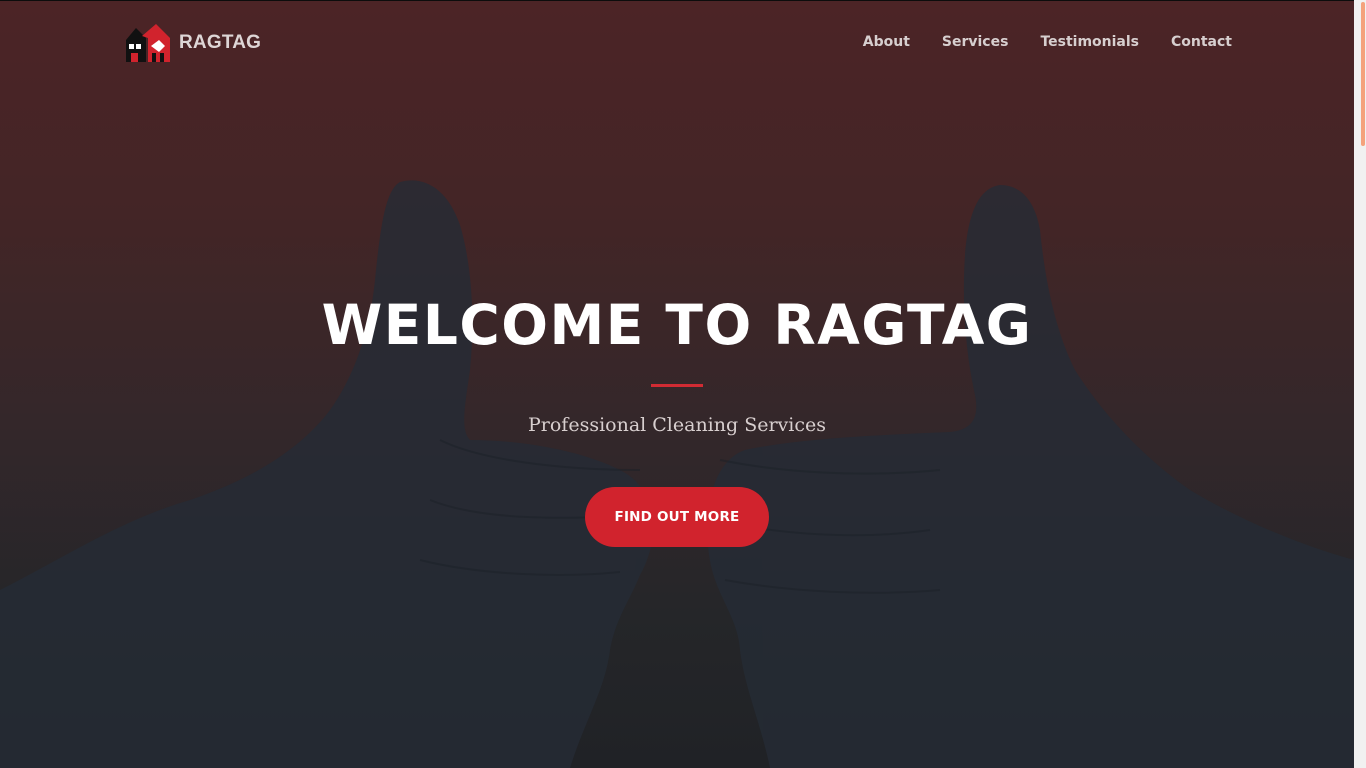  Describe the element at coordinates (220, 42) in the screenshot. I see `brand-name: RAGTAG` at that location.